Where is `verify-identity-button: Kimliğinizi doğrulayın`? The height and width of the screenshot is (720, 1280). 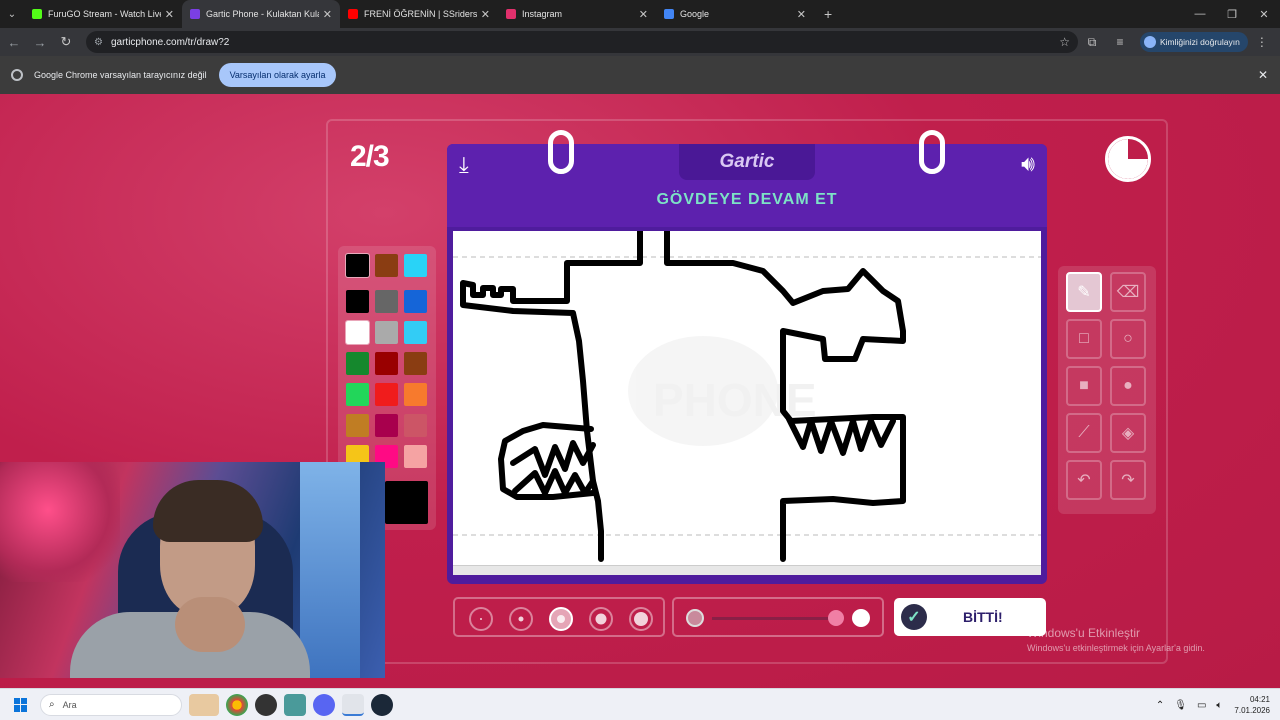 verify-identity-button: Kimliğinizi doğrulayın is located at coordinates (1194, 42).